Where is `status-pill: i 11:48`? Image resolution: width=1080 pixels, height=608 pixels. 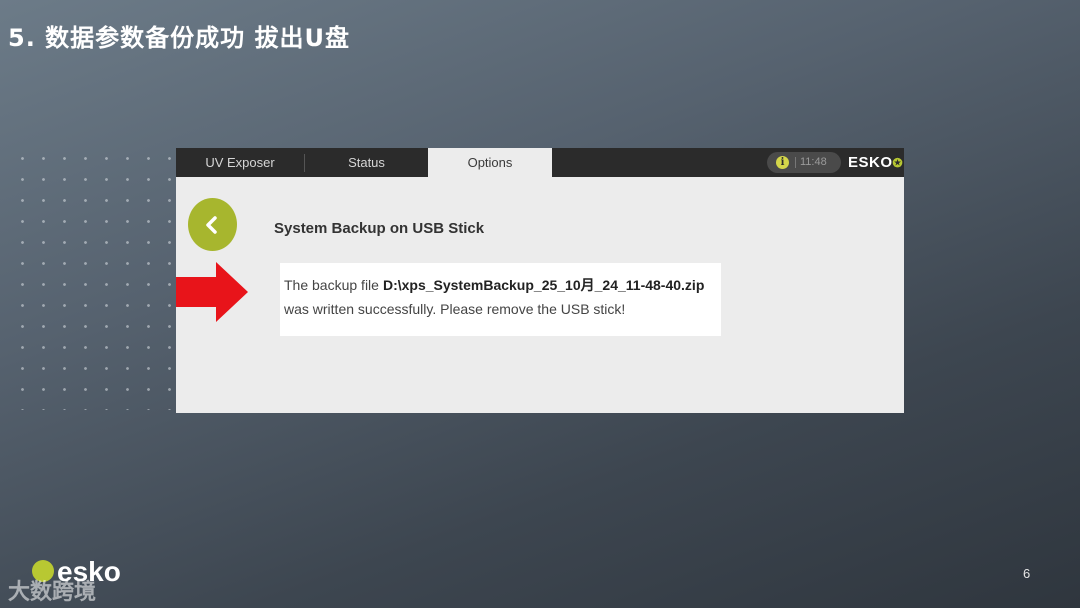
status-pill: i 11:48 is located at coordinates (804, 162).